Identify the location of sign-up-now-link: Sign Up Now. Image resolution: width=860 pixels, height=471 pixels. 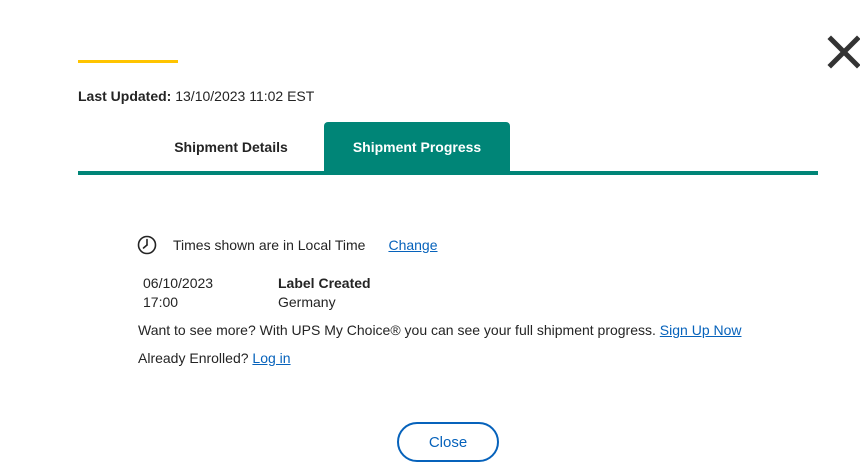
(701, 330).